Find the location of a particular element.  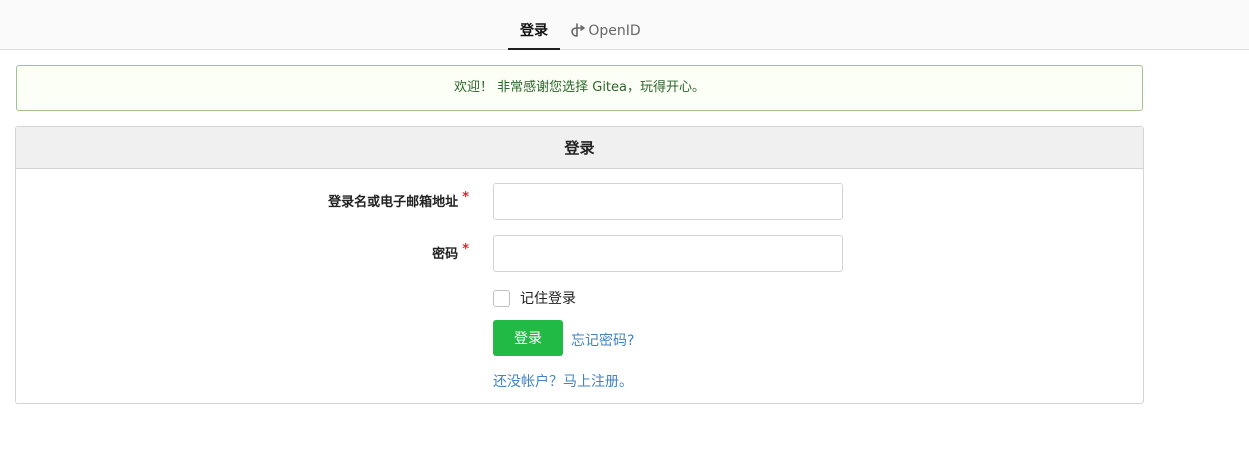

tab-signin-label: 登录 is located at coordinates (534, 31).